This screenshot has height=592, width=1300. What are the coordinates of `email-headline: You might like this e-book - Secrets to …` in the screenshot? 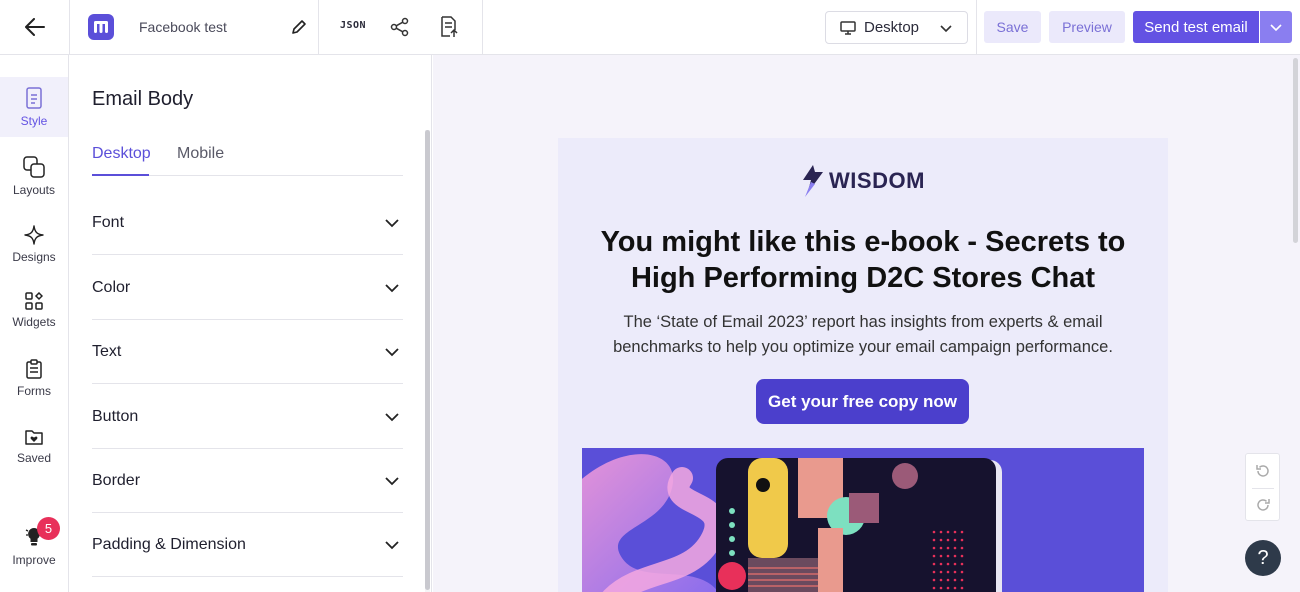 It's located at (863, 260).